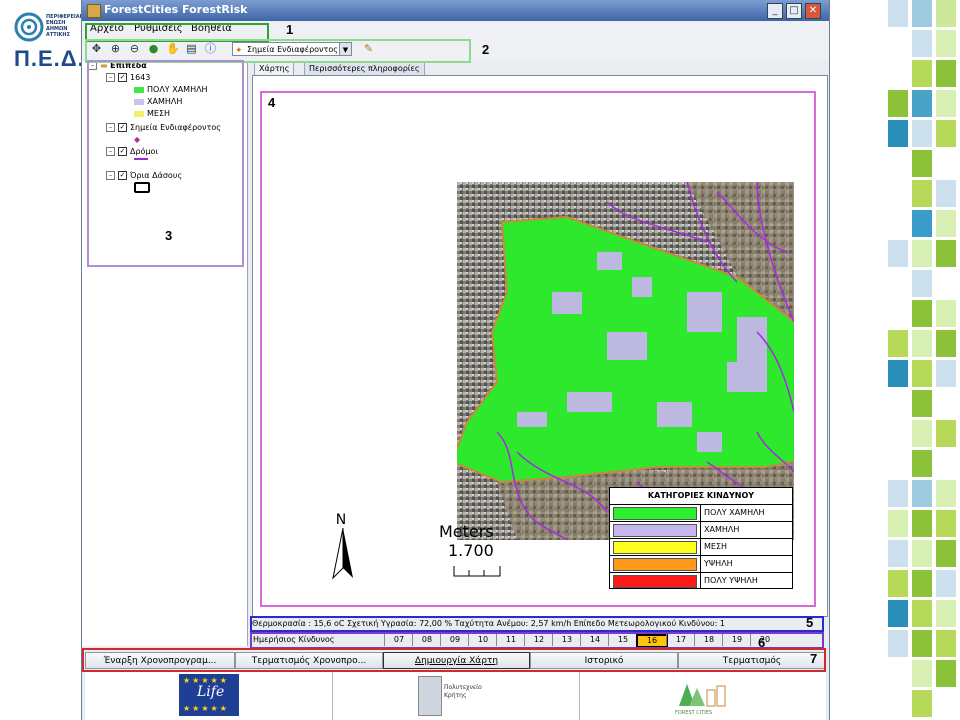 This screenshot has height=720, width=960. What do you see at coordinates (813, 11) in the screenshot?
I see `close-button: ✕` at bounding box center [813, 11].